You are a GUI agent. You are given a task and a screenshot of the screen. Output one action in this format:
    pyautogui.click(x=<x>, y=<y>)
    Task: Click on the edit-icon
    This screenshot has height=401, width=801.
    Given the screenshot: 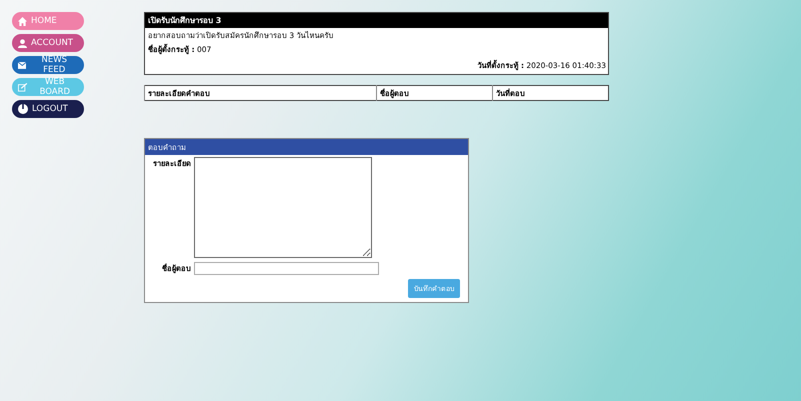 What is the action you would take?
    pyautogui.click(x=23, y=87)
    